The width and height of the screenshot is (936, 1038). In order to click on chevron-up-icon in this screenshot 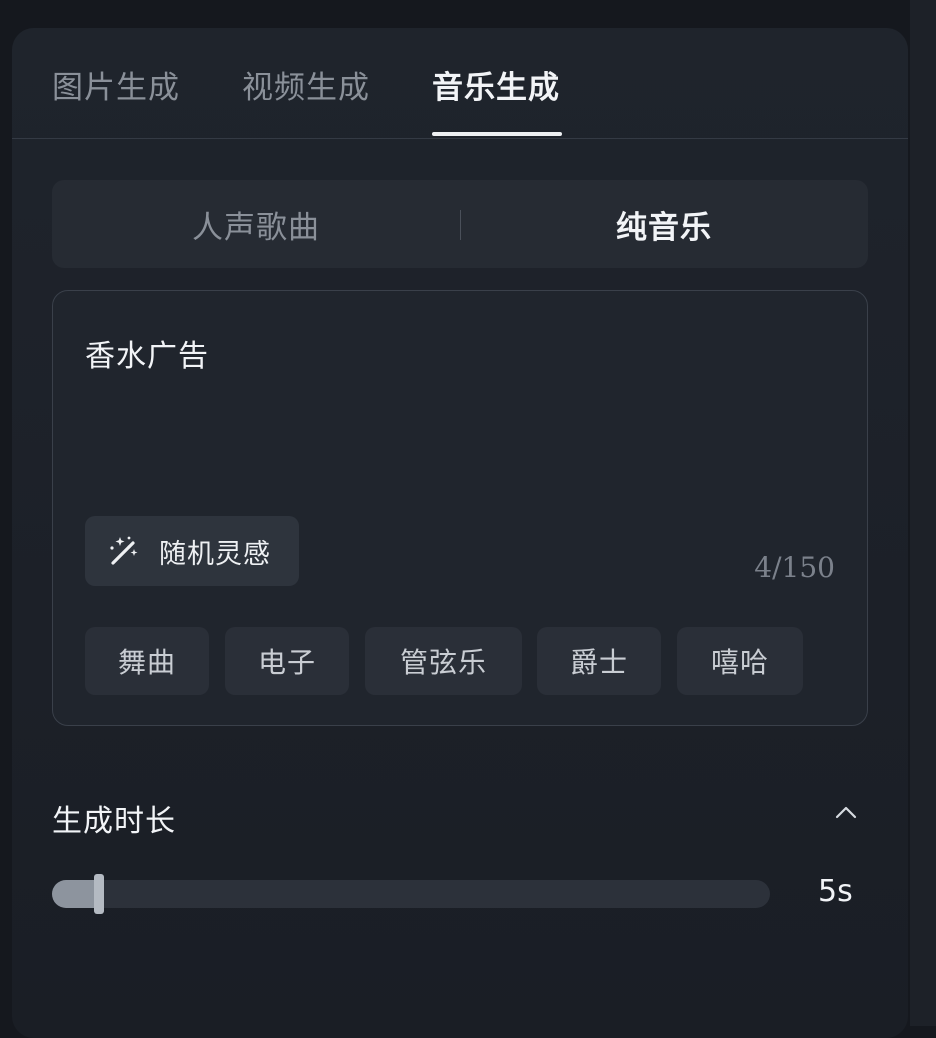, I will do `click(846, 812)`.